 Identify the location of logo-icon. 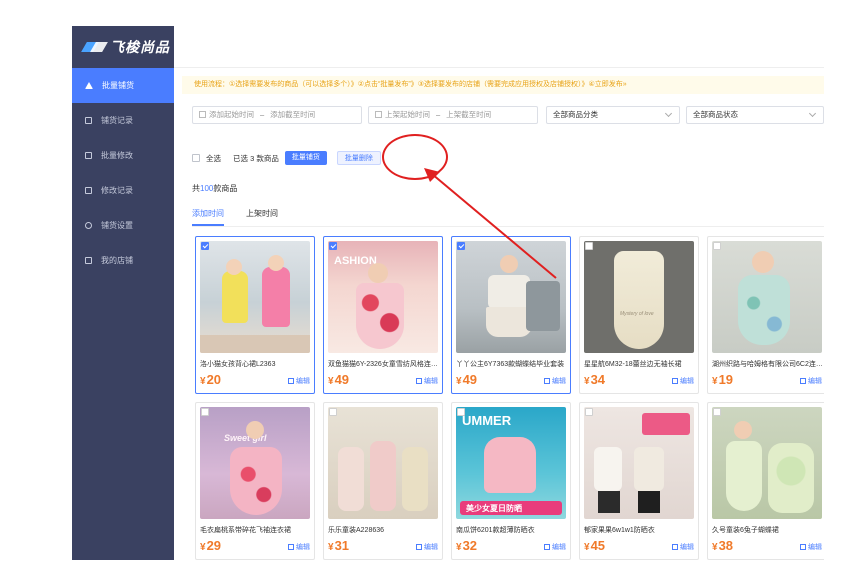
(95, 47).